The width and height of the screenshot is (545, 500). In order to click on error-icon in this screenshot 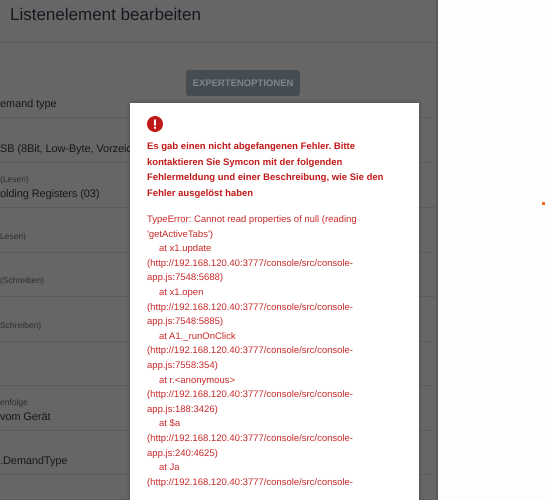, I will do `click(155, 124)`.